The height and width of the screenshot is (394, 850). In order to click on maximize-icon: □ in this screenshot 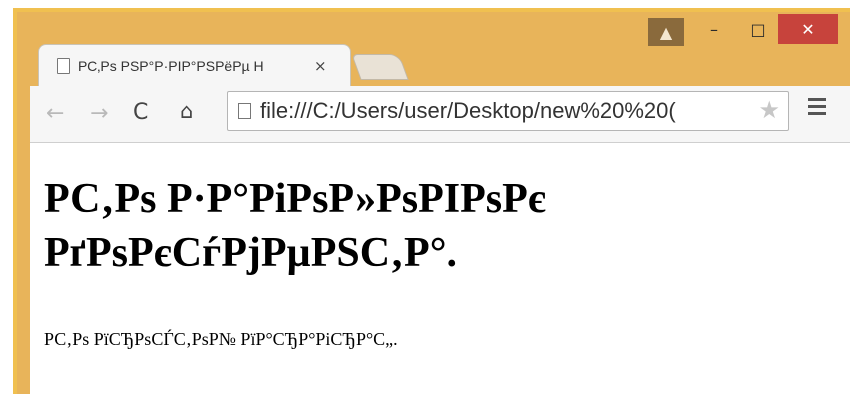, I will do `click(758, 29)`.